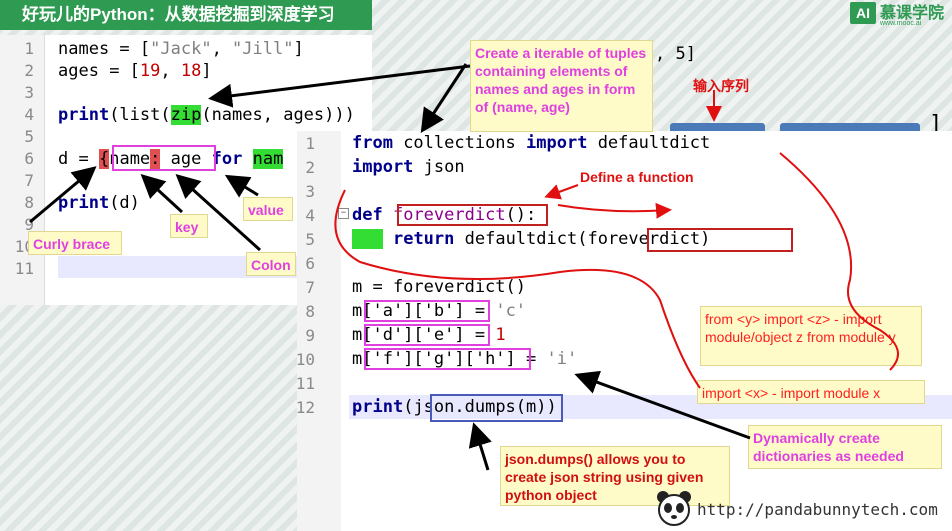  Describe the element at coordinates (310, 335) in the screenshot. I see `line-number: 9` at that location.